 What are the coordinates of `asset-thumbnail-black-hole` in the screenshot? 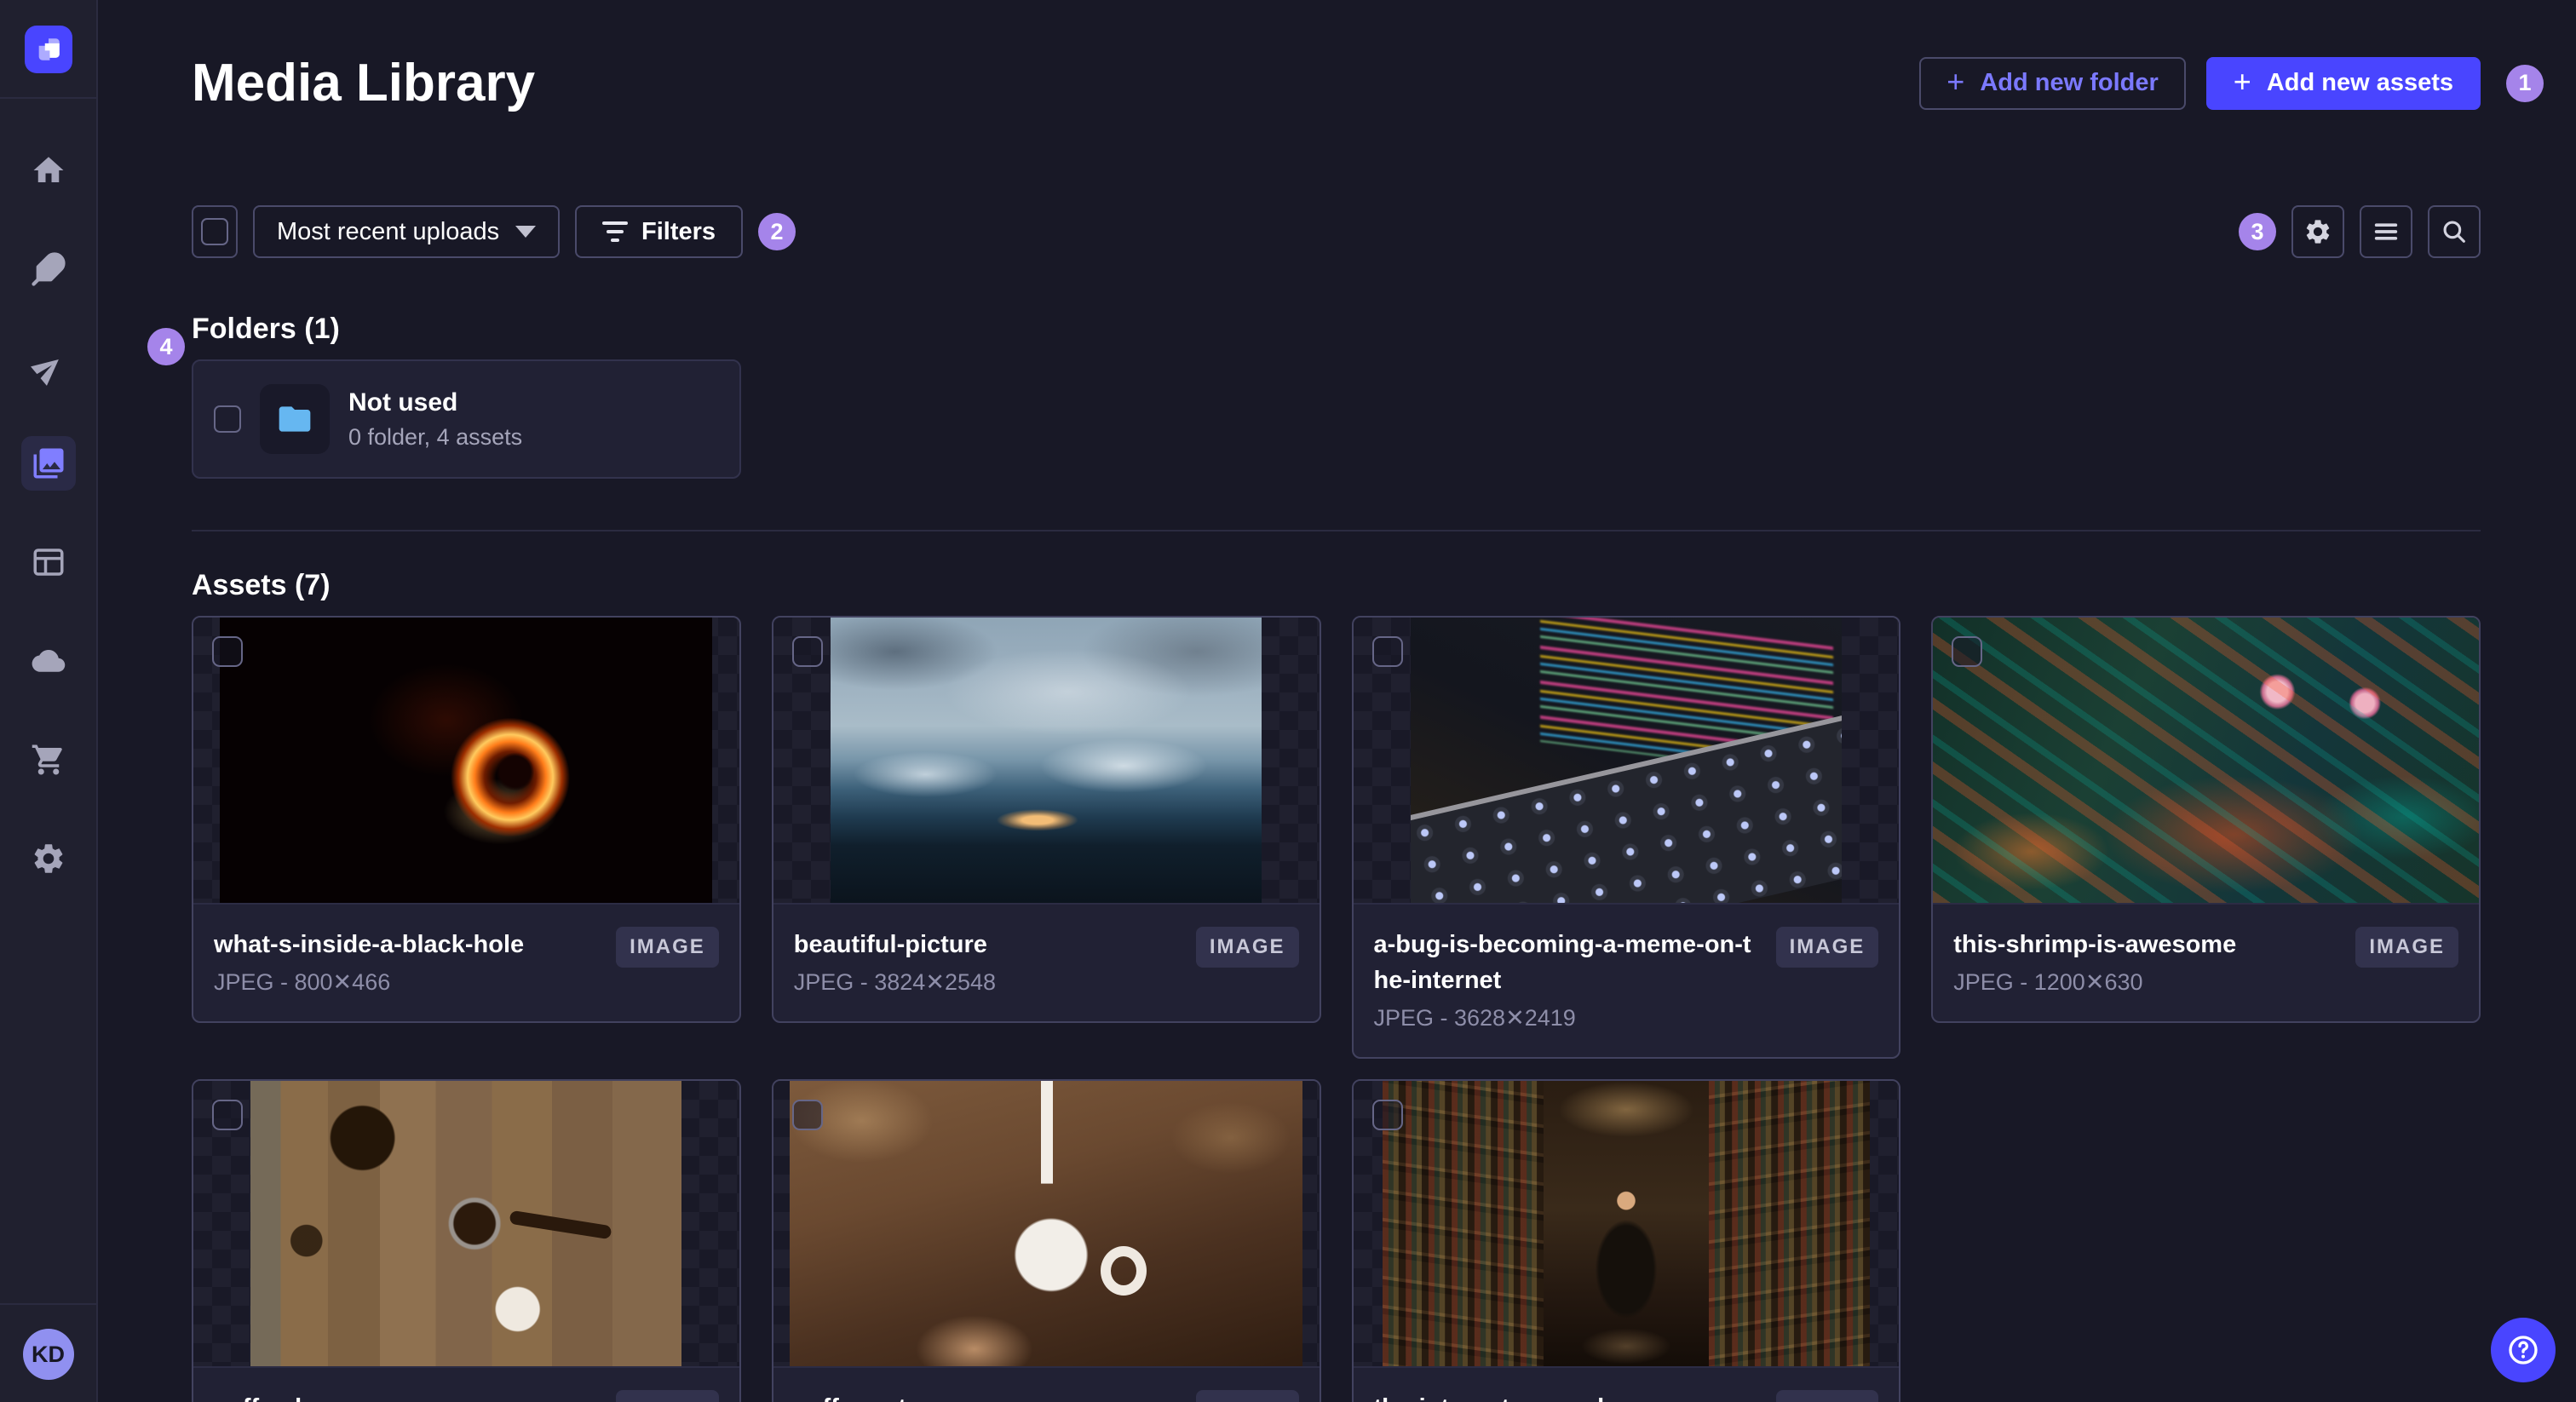 It's located at (467, 760).